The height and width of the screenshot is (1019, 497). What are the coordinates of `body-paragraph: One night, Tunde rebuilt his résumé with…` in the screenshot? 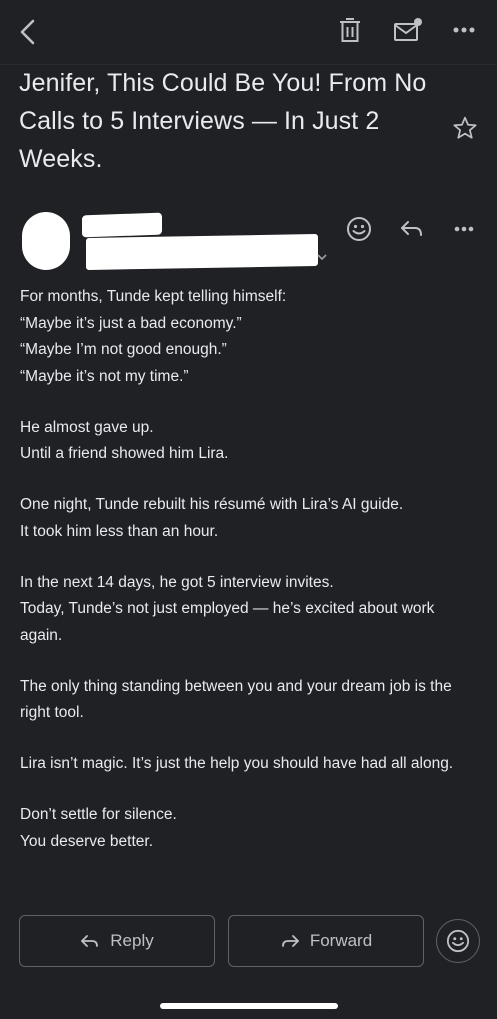 It's located at (250, 518).